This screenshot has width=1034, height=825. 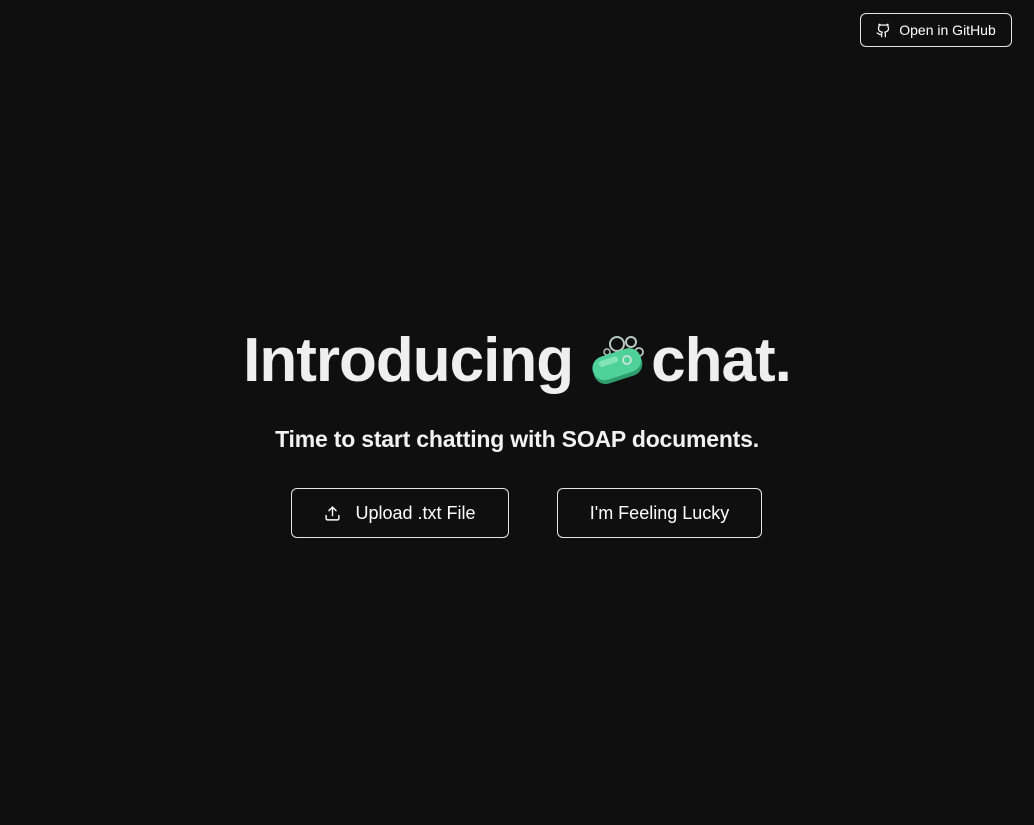 I want to click on github-icon, so click(x=883, y=30).